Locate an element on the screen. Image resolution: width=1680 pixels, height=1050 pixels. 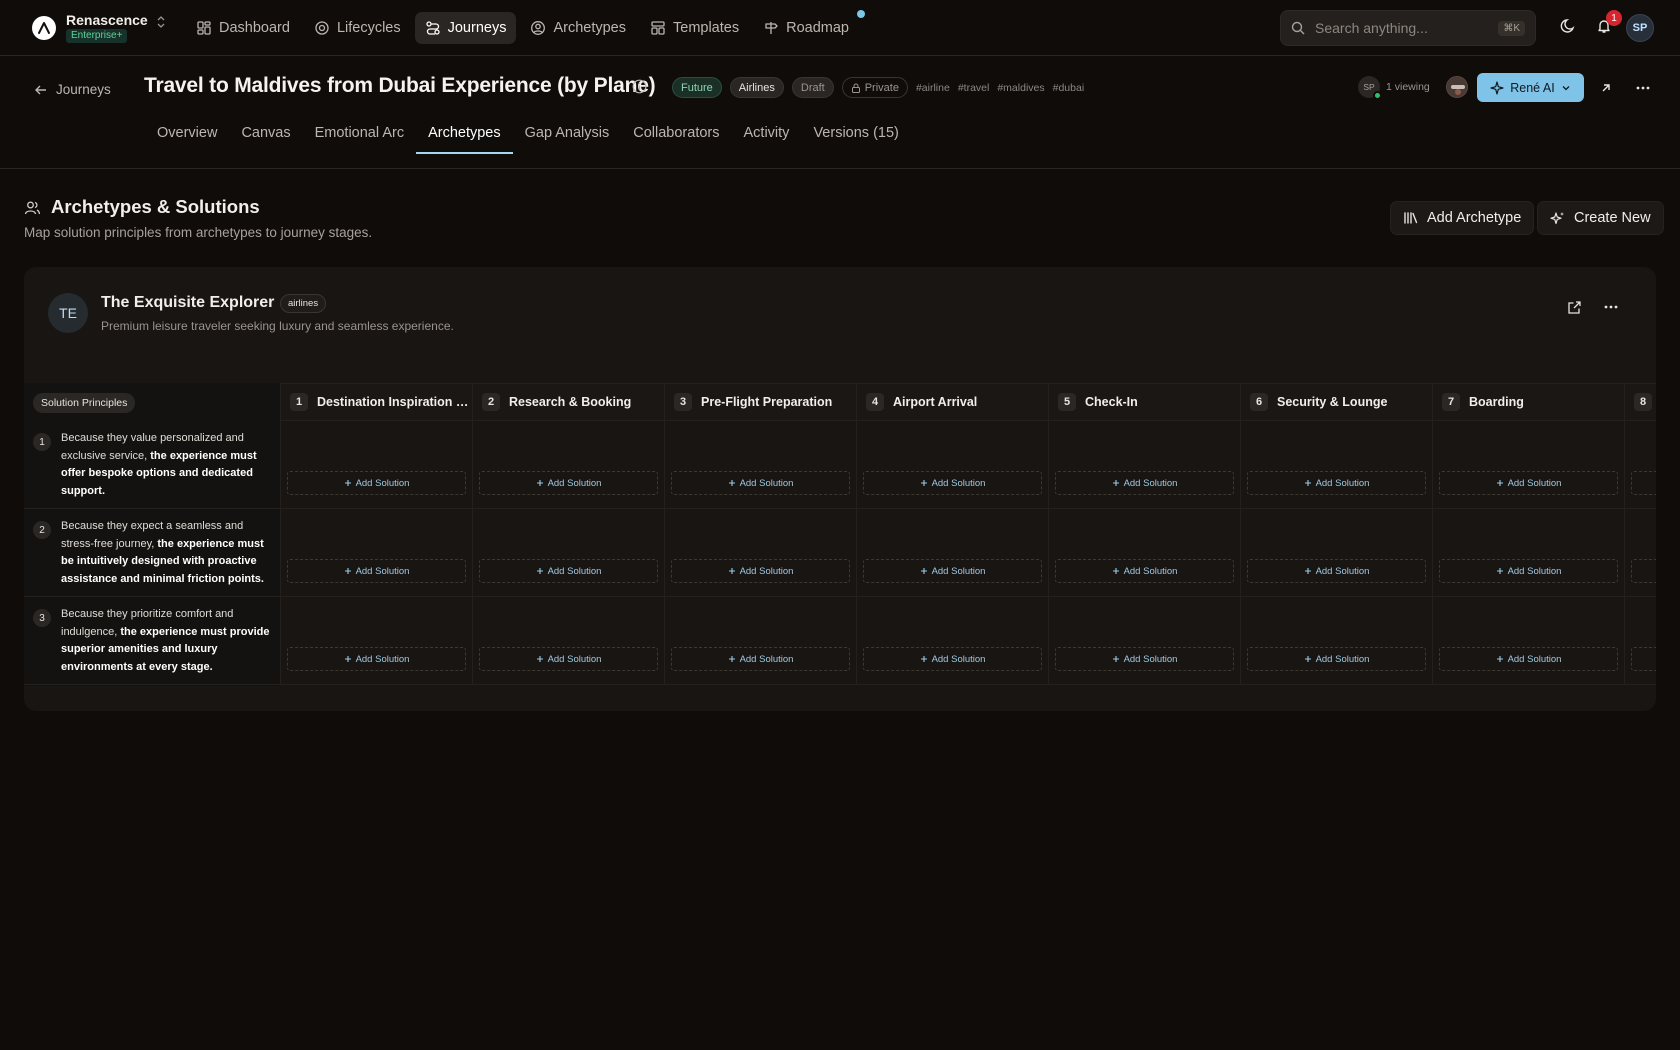
nav-lifecycles: Lifecycles is located at coordinates (357, 28).